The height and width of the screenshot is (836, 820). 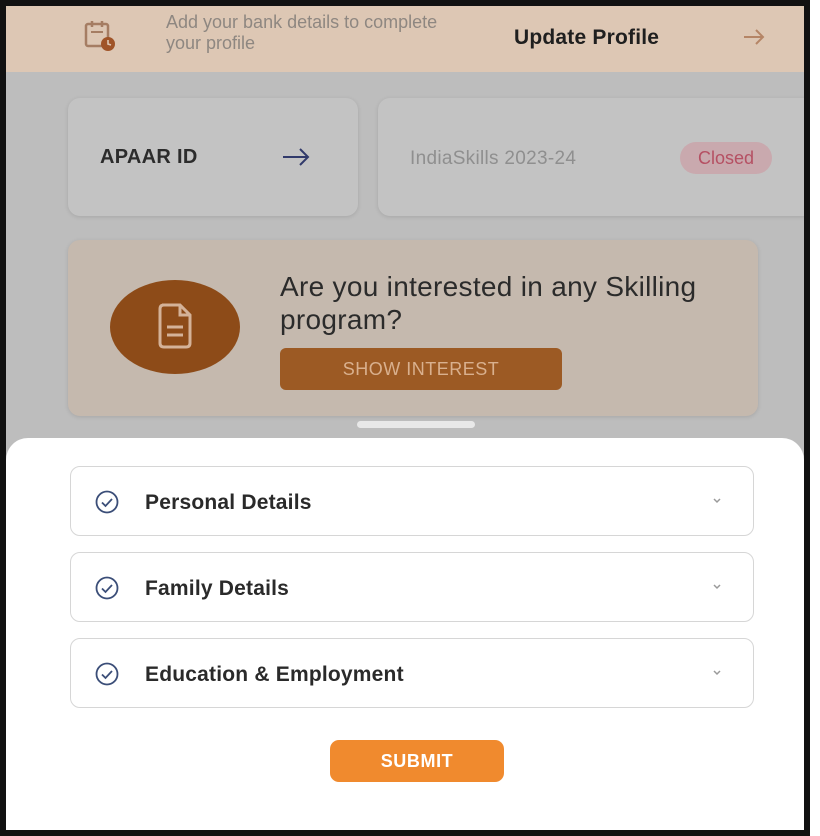 What do you see at coordinates (591, 157) in the screenshot?
I see `indiaskills-card: IndiaSkills 2023-24 Closed` at bounding box center [591, 157].